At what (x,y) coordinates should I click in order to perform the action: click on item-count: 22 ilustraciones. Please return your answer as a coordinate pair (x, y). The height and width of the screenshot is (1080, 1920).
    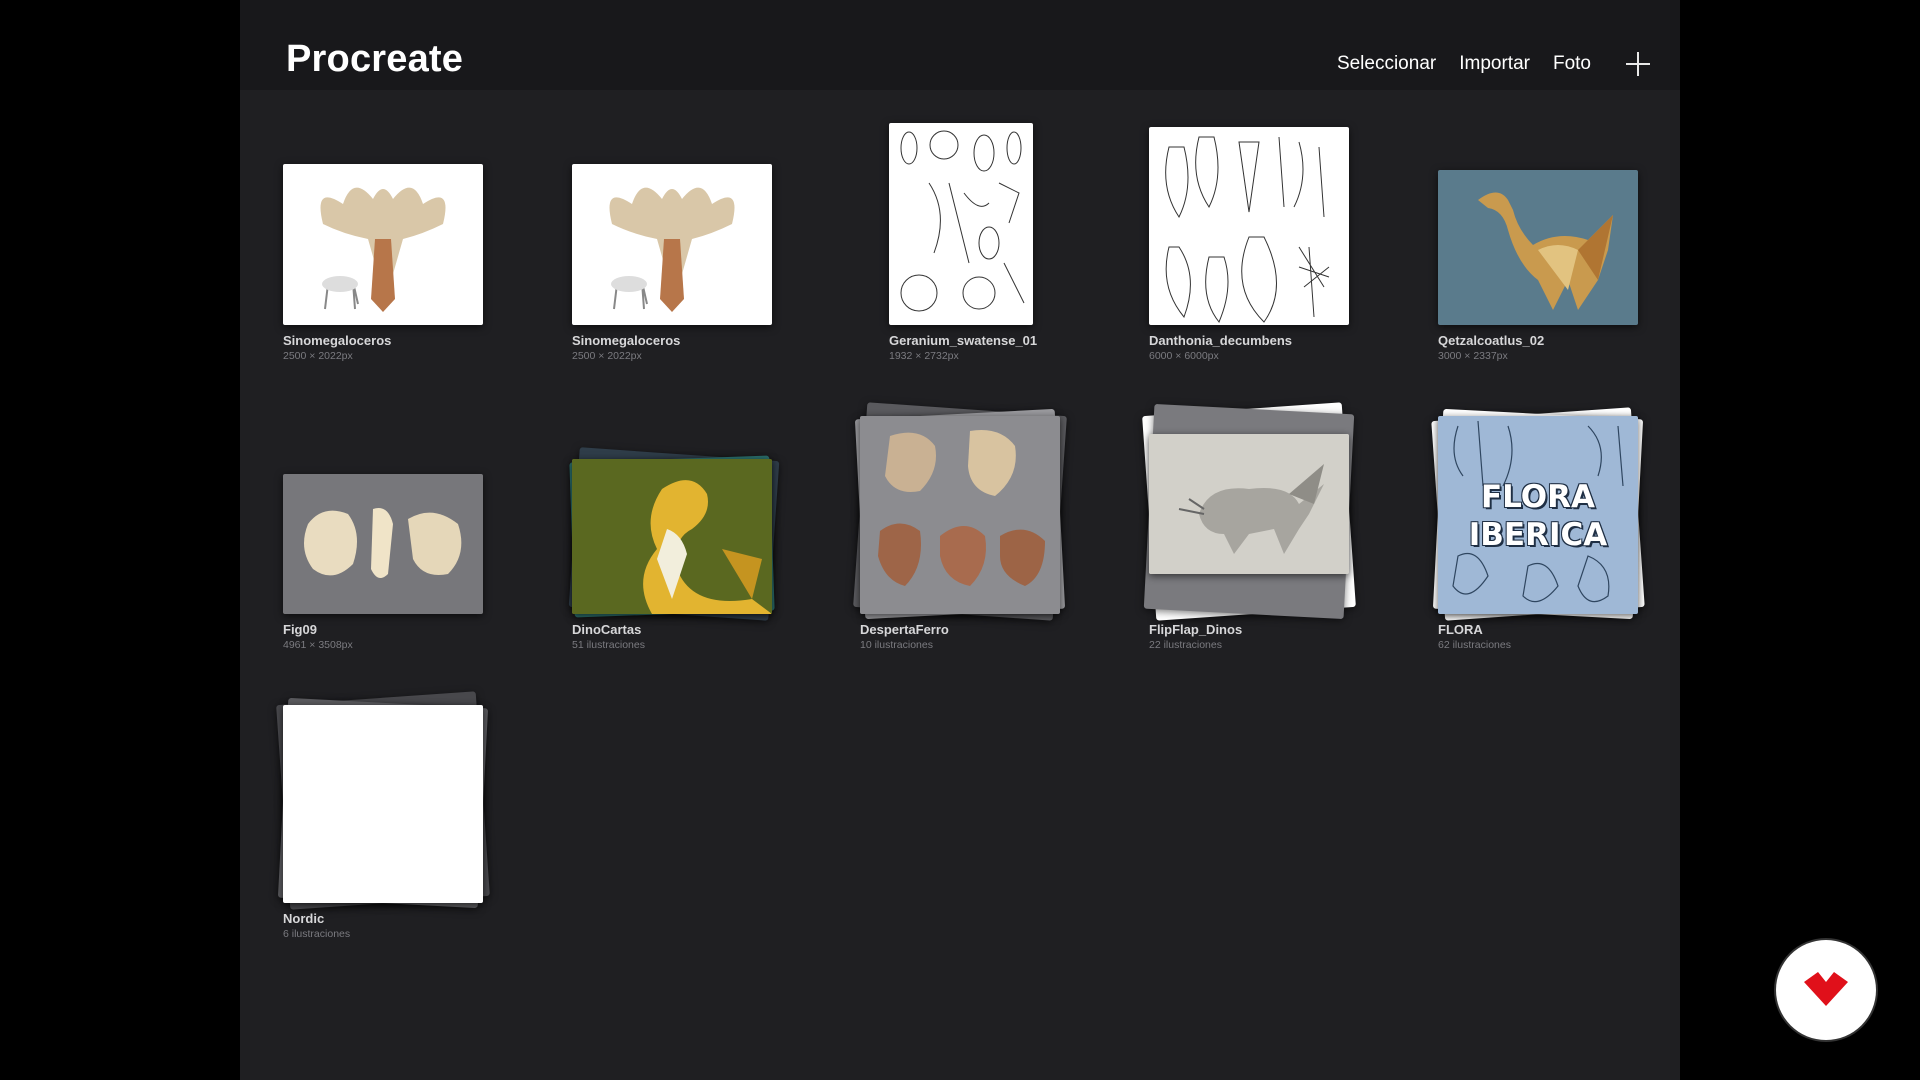
    Looking at the image, I should click on (1185, 645).